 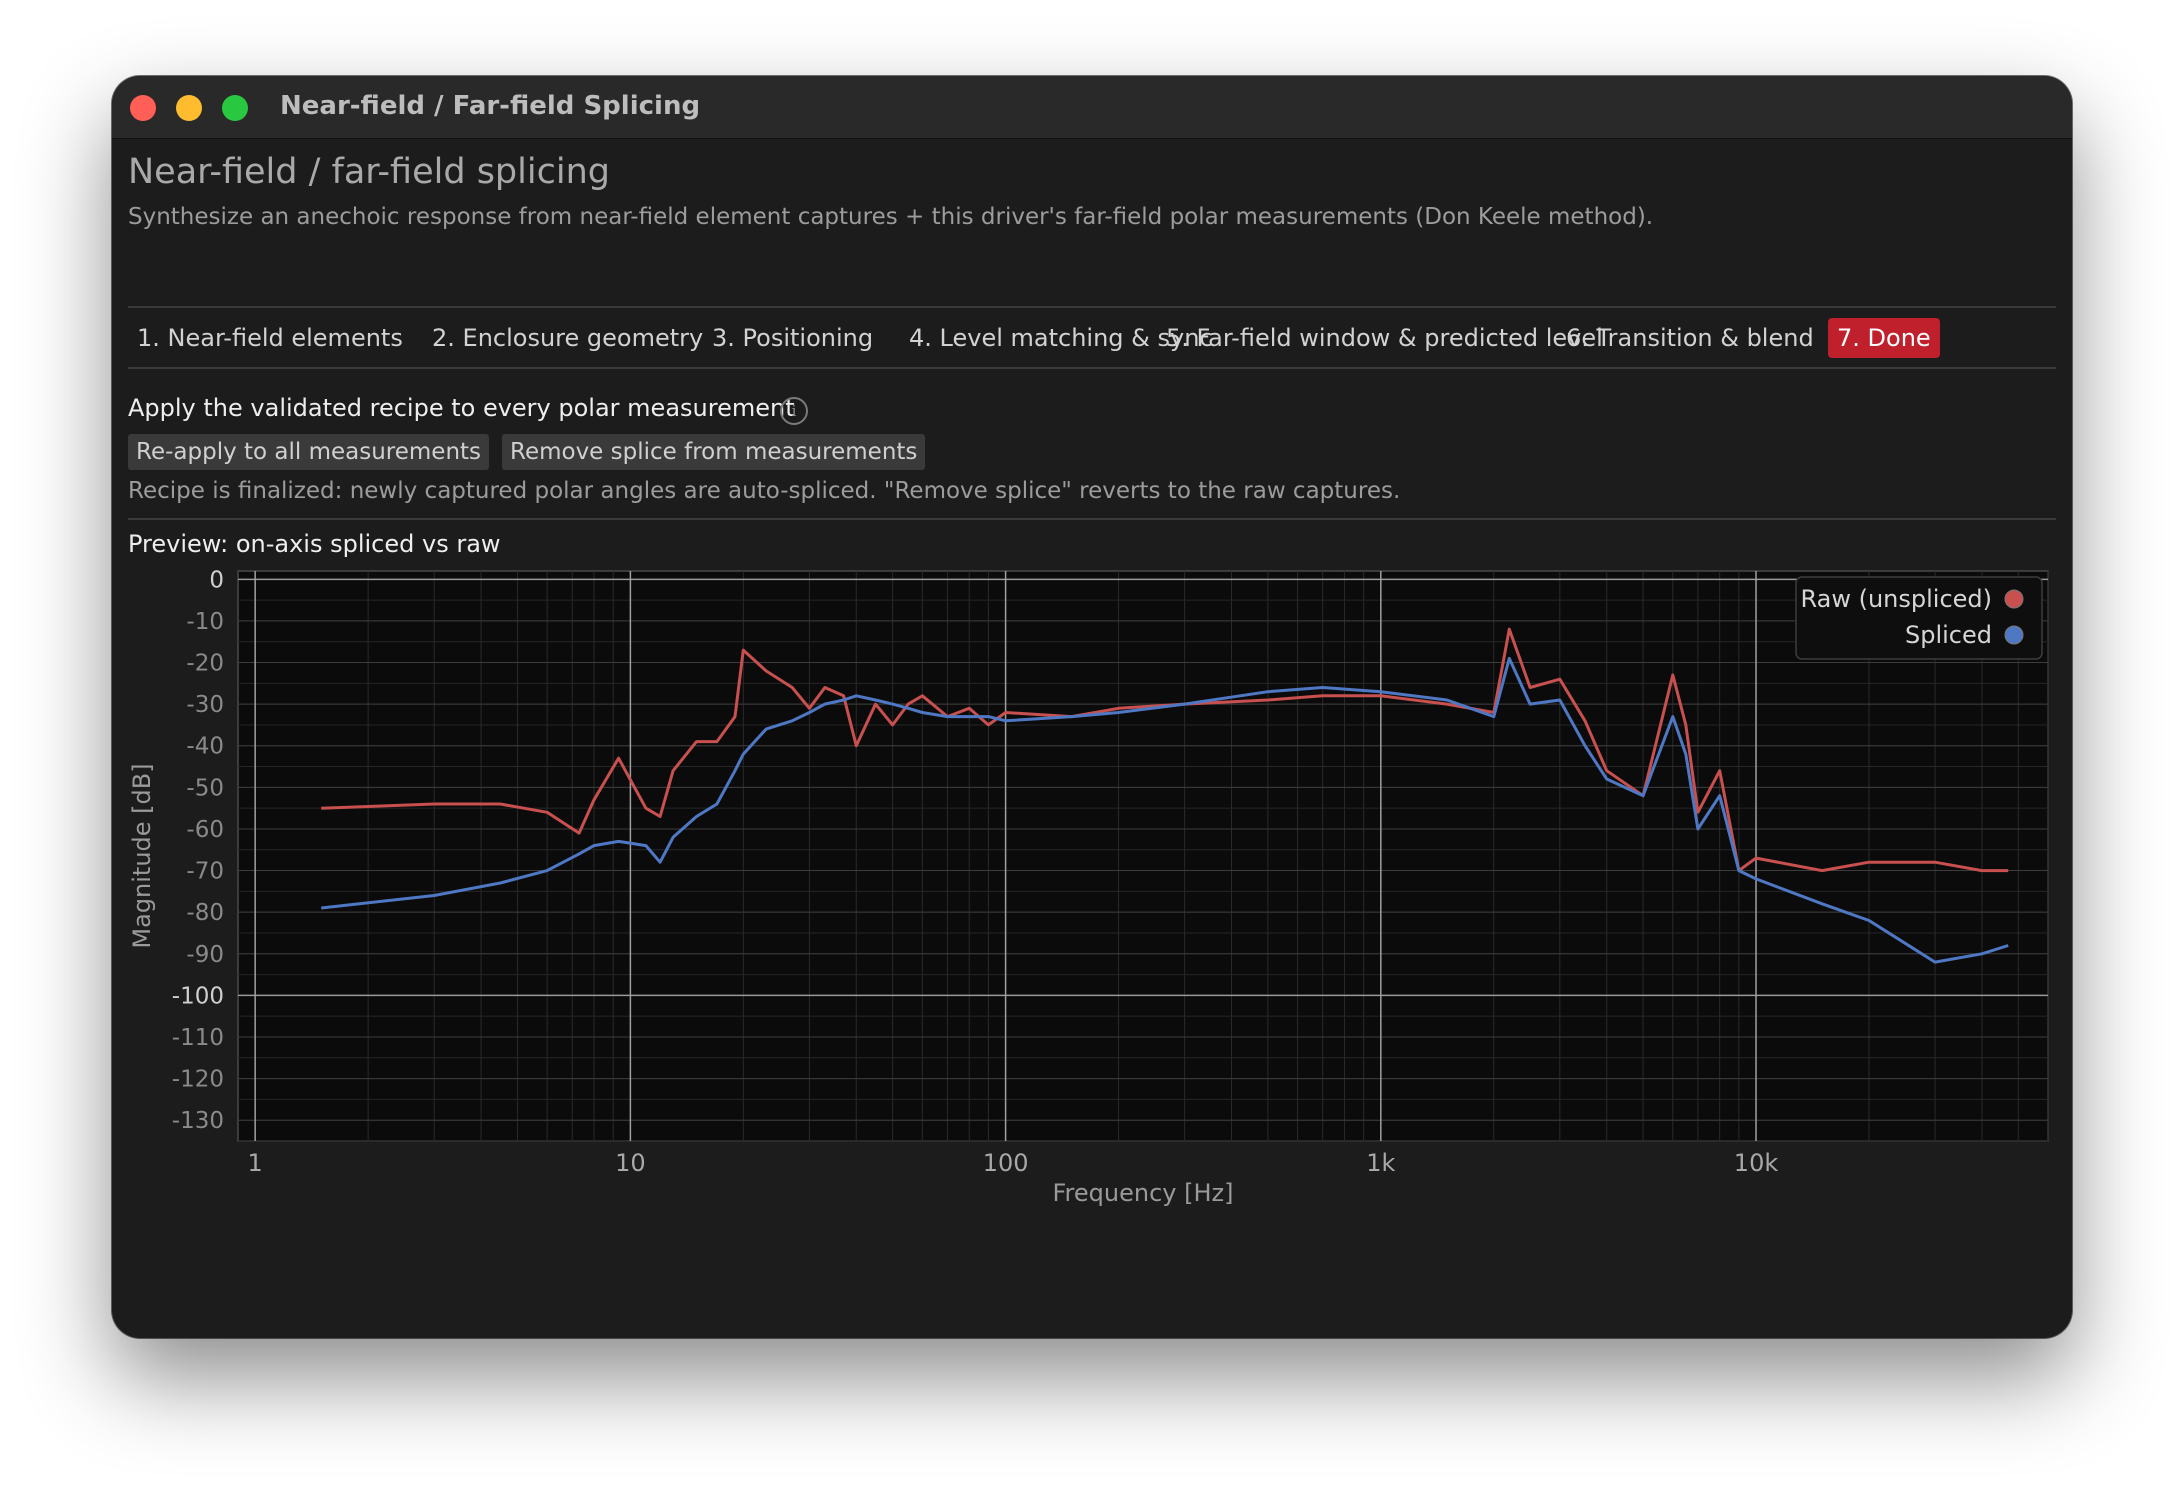 I want to click on y-tick-label: -70, so click(x=205, y=872).